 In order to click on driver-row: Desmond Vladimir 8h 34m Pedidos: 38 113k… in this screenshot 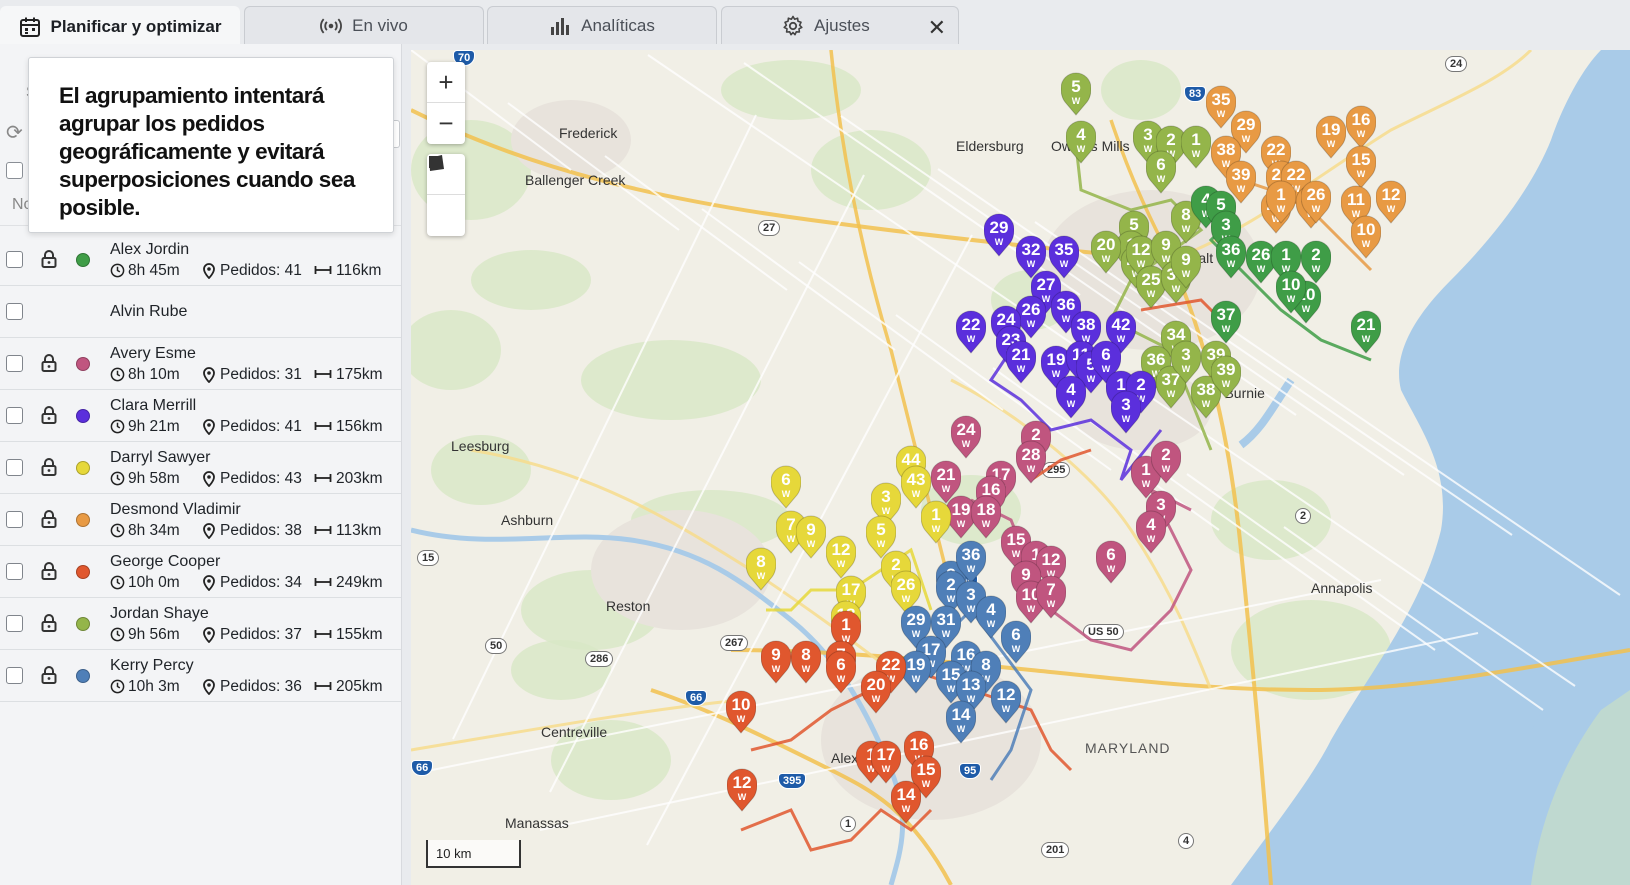, I will do `click(200, 520)`.